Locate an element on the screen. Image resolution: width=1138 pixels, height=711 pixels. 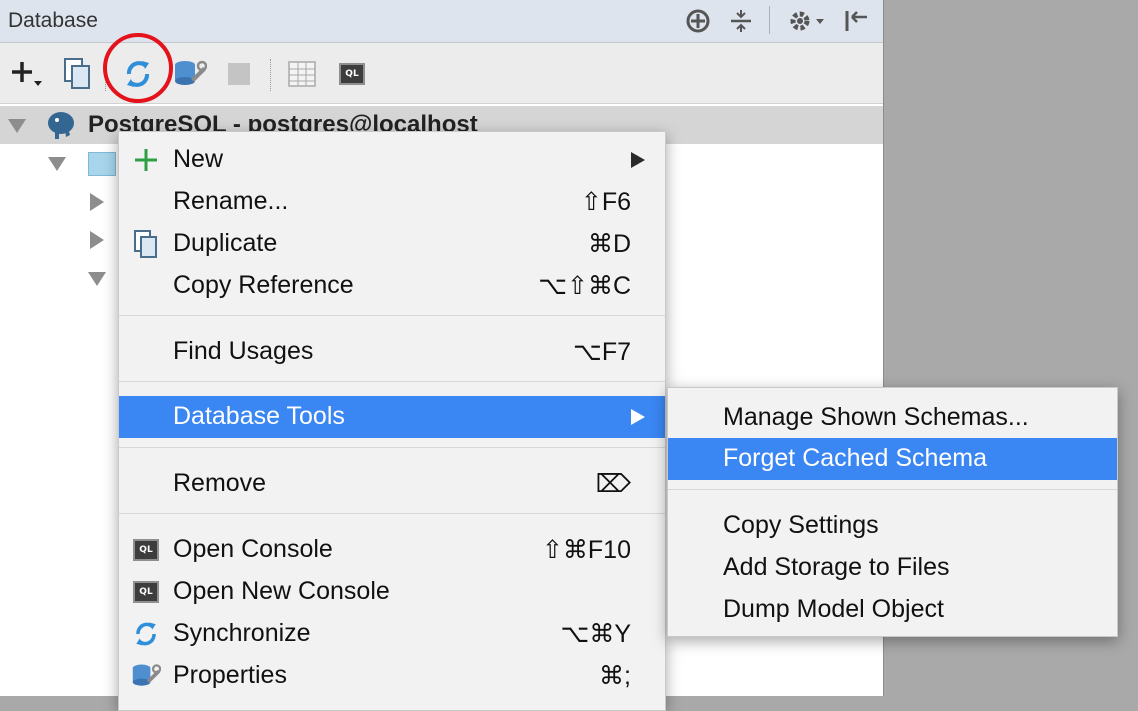
menu-item-label: New is located at coordinates (198, 159).